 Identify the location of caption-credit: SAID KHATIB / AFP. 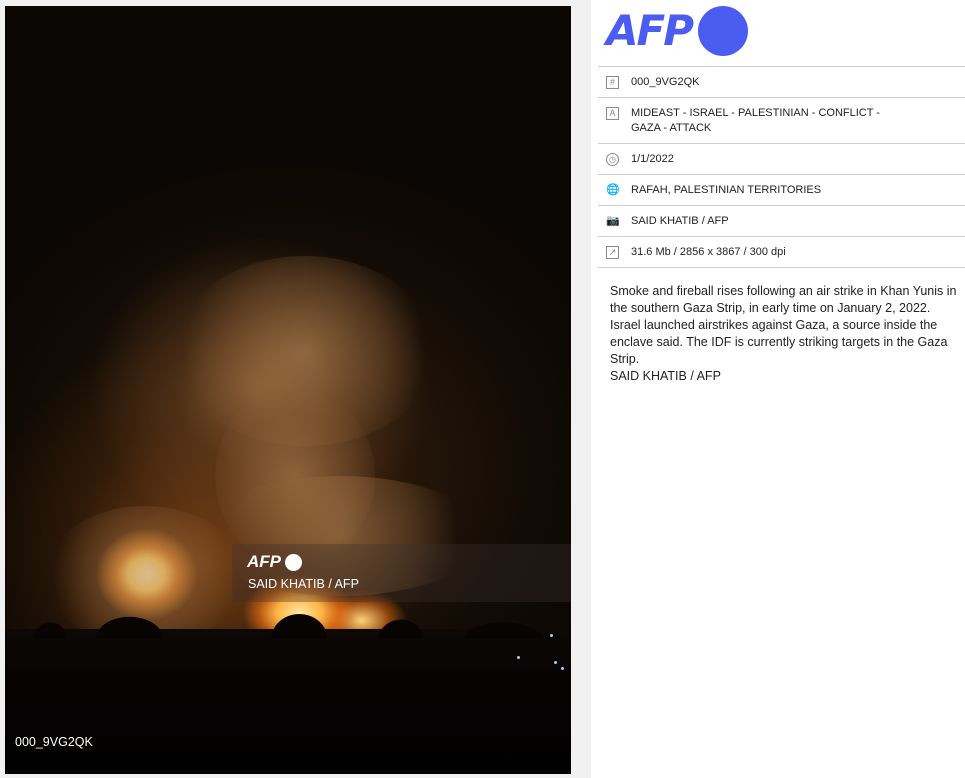
(665, 376).